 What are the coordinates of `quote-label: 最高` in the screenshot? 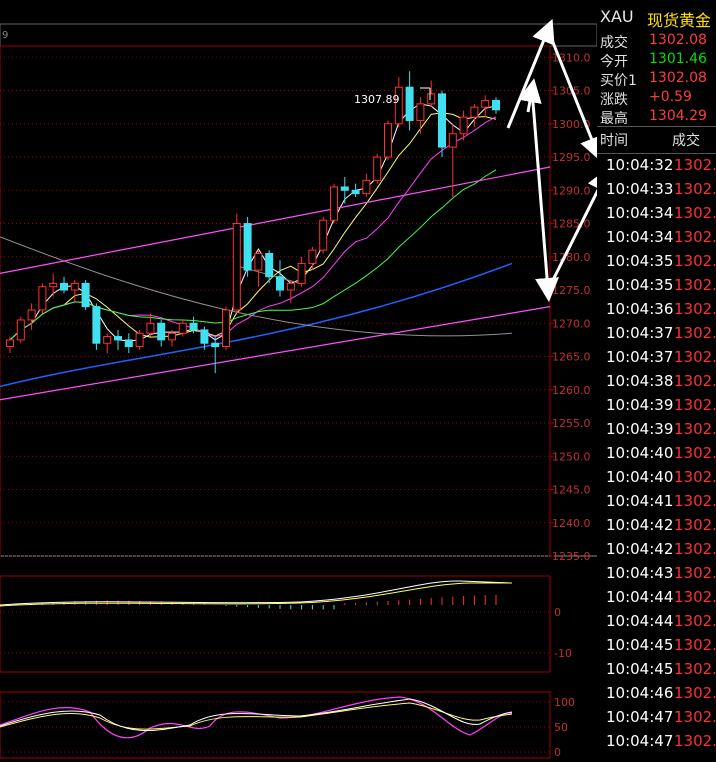 It's located at (614, 119).